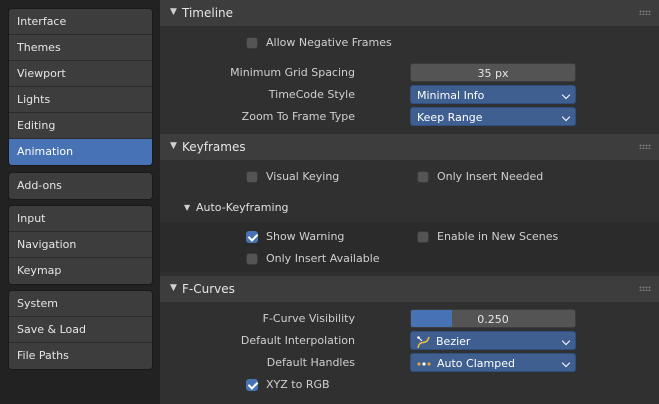 The image size is (659, 404). Describe the element at coordinates (252, 43) in the screenshot. I see `allow-negative-frames-checkbox` at that location.